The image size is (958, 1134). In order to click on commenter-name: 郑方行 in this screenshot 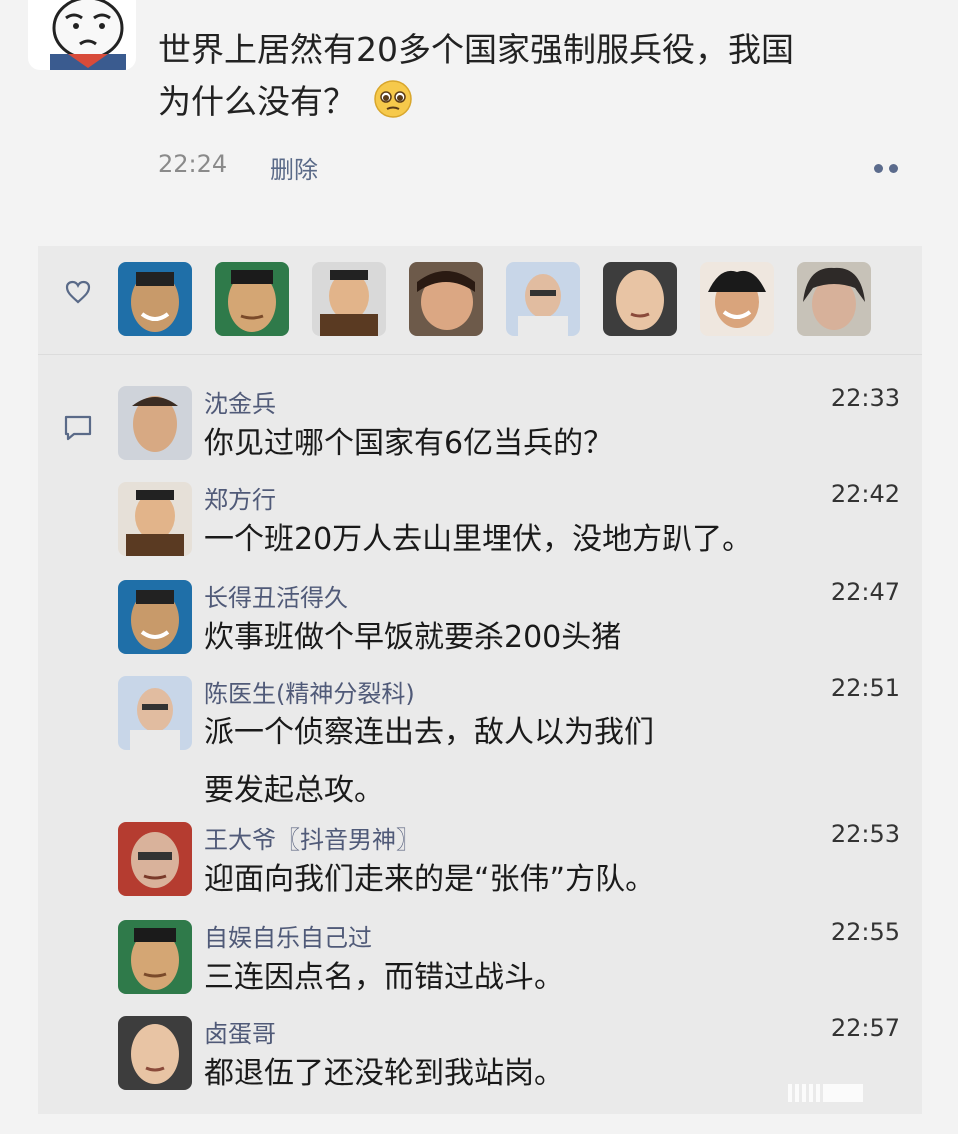, I will do `click(240, 497)`.